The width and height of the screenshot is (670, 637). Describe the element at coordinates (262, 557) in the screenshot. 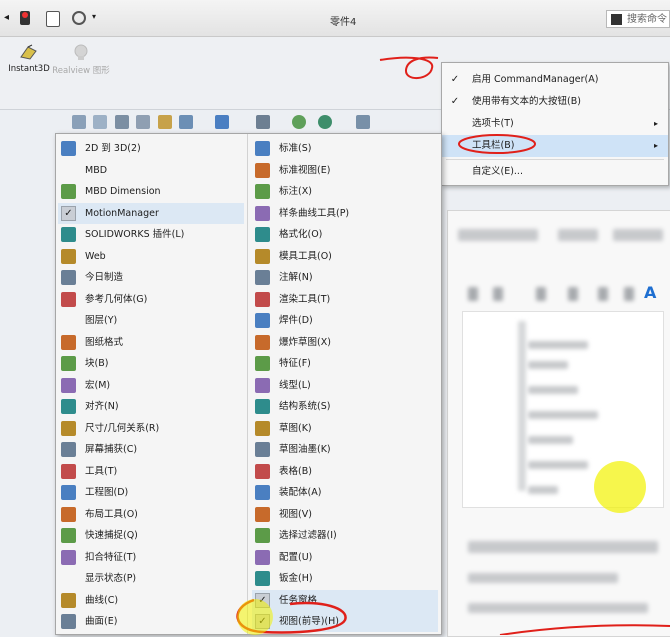

I see `configurations-icon` at that location.